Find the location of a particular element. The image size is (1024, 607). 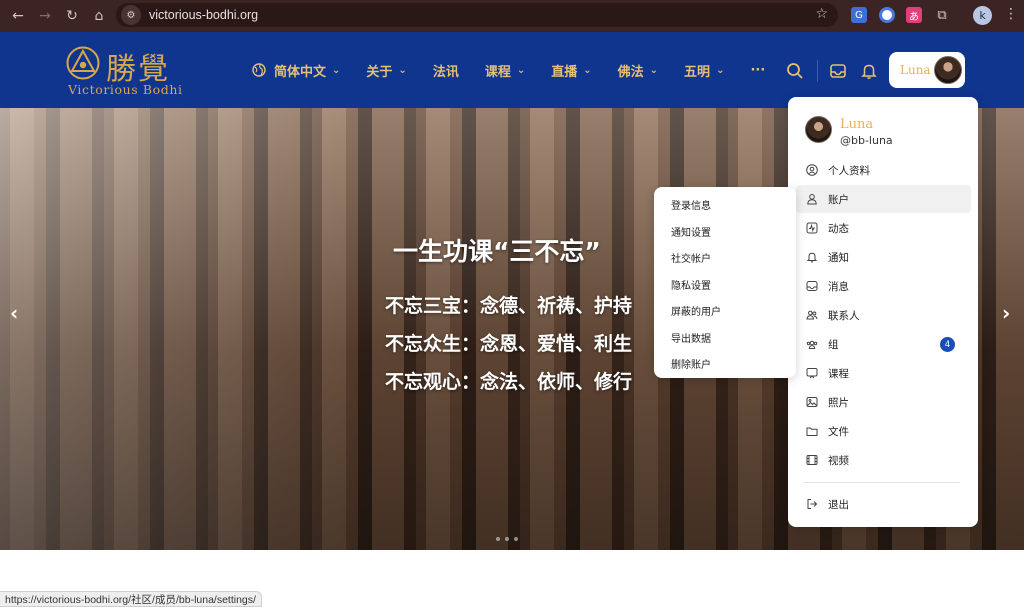

menu-item-label: 文件 is located at coordinates (838, 431).